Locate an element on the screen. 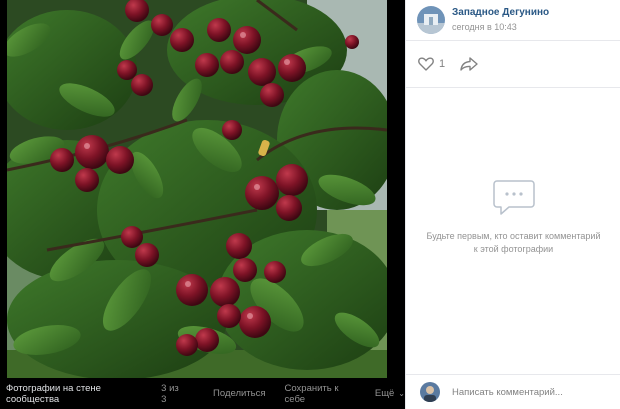  user-avatar-image is located at coordinates (430, 392).